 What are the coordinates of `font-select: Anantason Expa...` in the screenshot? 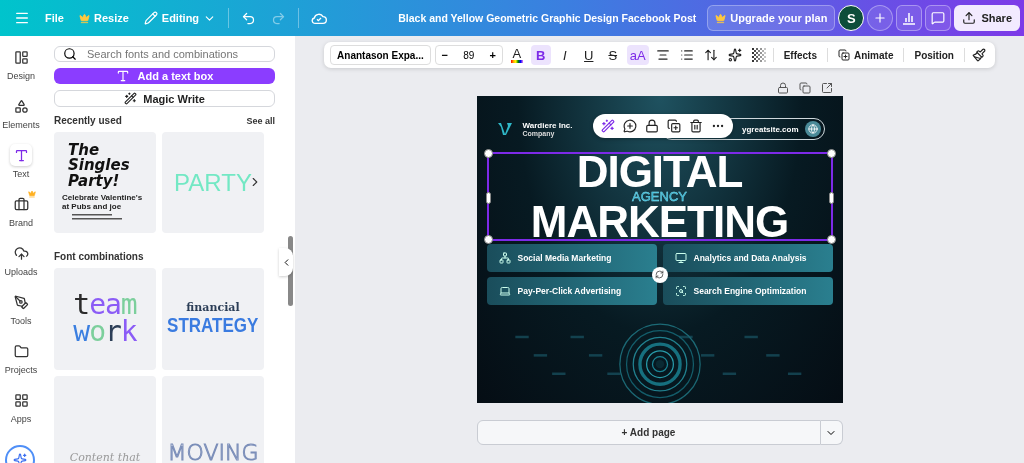 It's located at (380, 55).